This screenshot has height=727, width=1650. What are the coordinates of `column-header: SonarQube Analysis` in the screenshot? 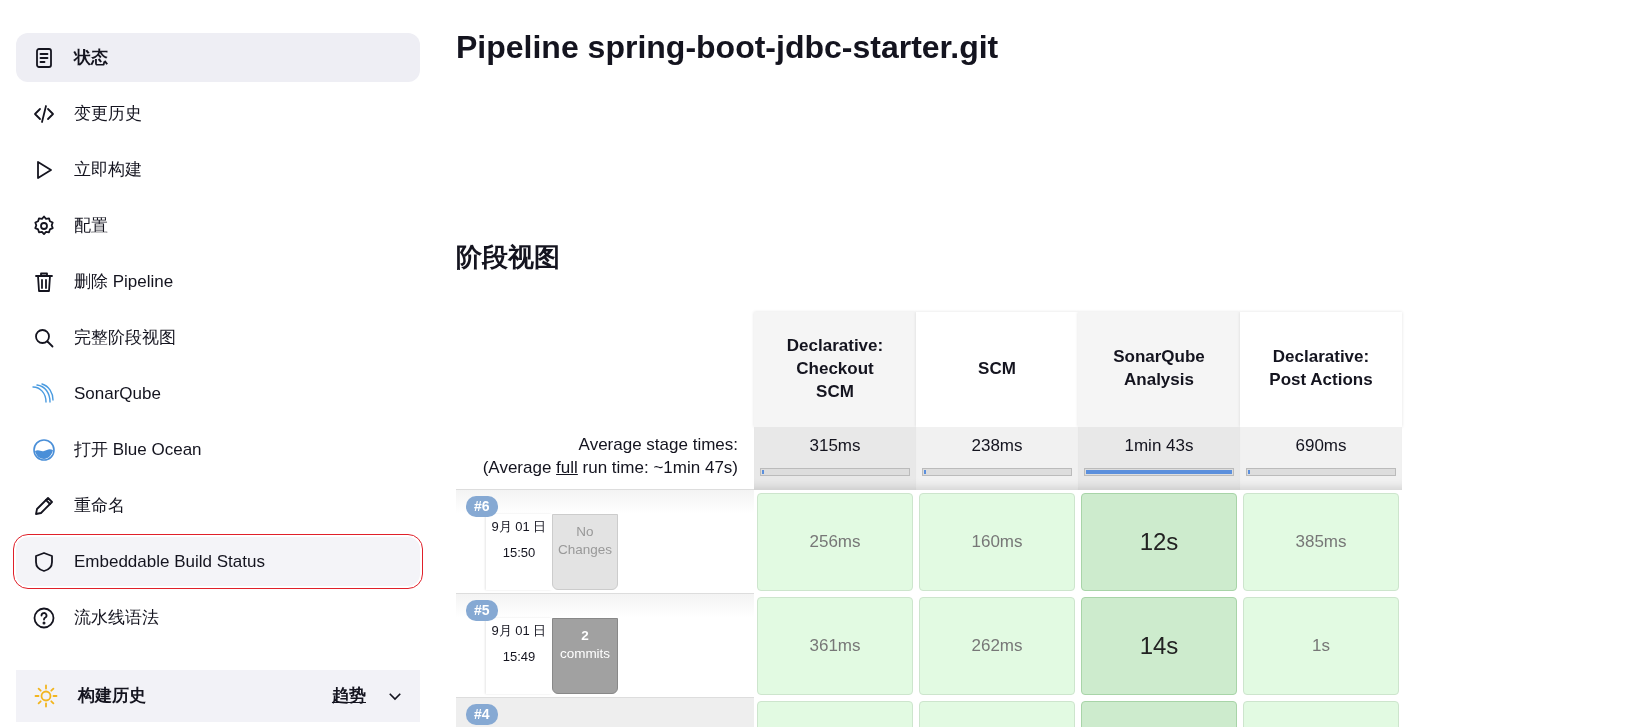 It's located at (1159, 369).